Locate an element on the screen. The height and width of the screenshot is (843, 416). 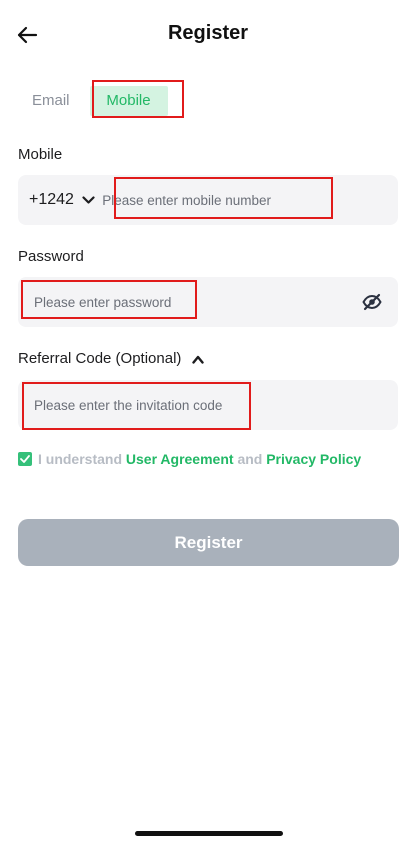
chevron-down-icon is located at coordinates (88, 199).